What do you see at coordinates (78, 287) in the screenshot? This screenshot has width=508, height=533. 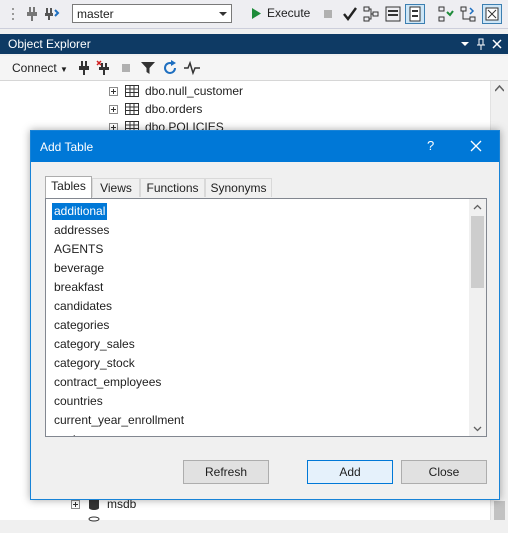 I see `list-item: breakfast` at bounding box center [78, 287].